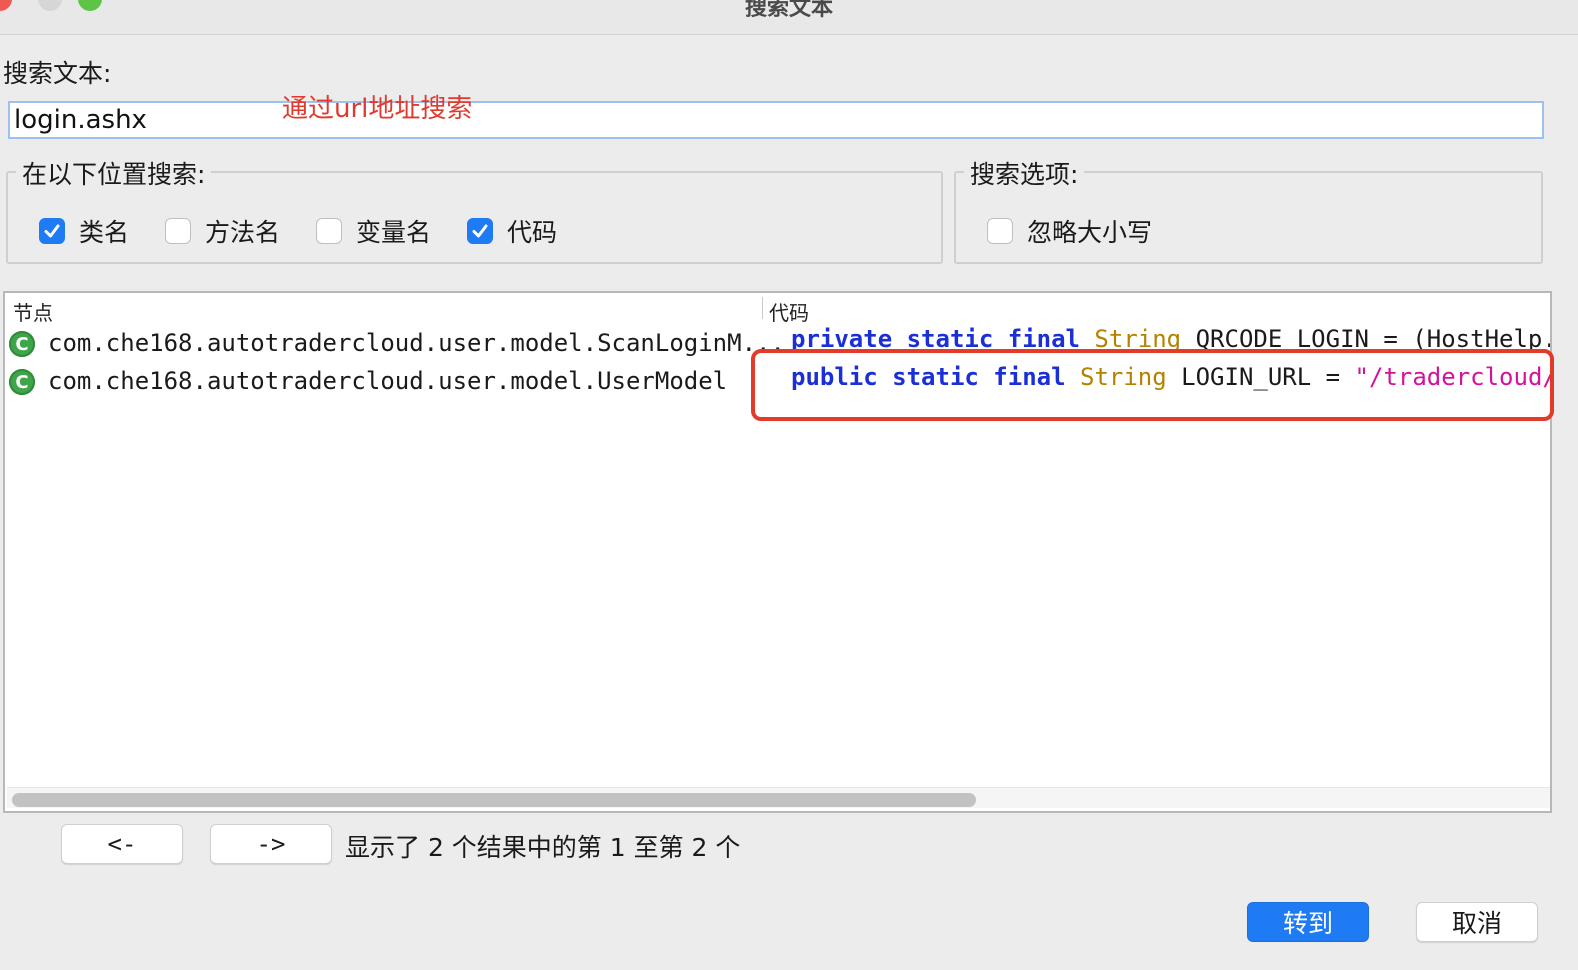  What do you see at coordinates (243, 232) in the screenshot?
I see `checkbox-label: 方法名` at bounding box center [243, 232].